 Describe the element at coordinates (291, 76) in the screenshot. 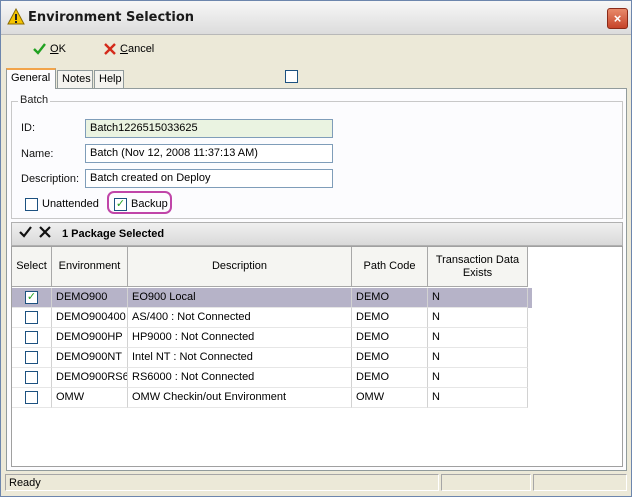

I see `header-checkbox` at that location.